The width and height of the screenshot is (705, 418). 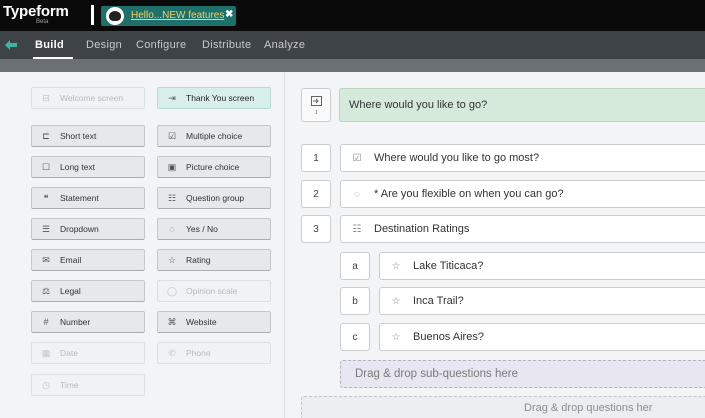 What do you see at coordinates (88, 322) in the screenshot?
I see `qtype-number: # Number` at bounding box center [88, 322].